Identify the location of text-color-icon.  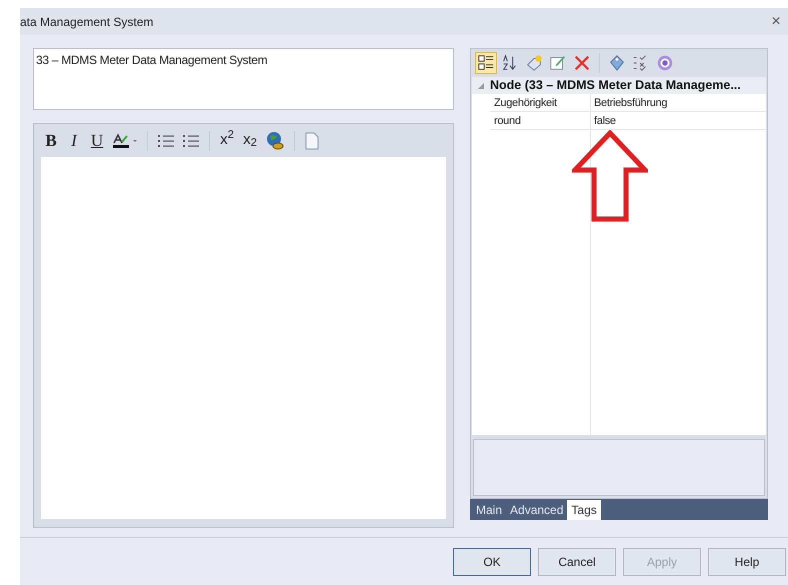
(125, 140).